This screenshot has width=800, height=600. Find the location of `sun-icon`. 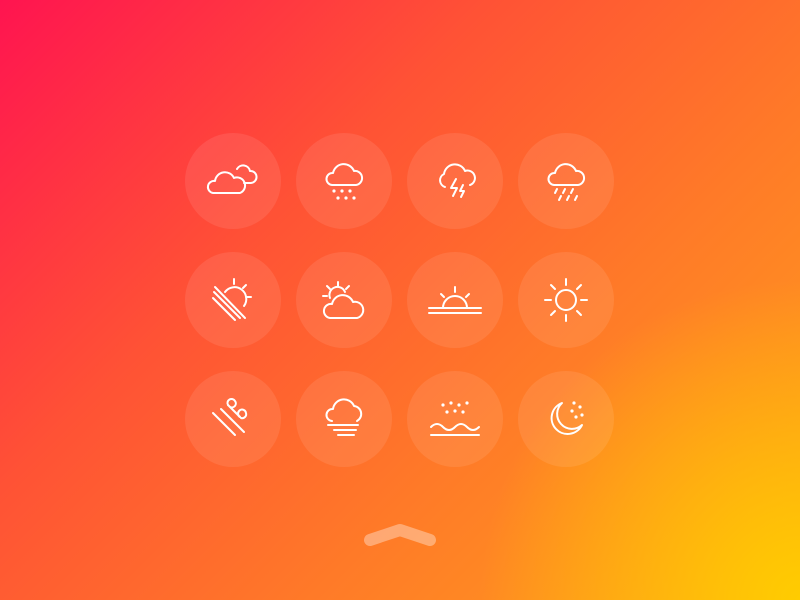

sun-icon is located at coordinates (566, 300).